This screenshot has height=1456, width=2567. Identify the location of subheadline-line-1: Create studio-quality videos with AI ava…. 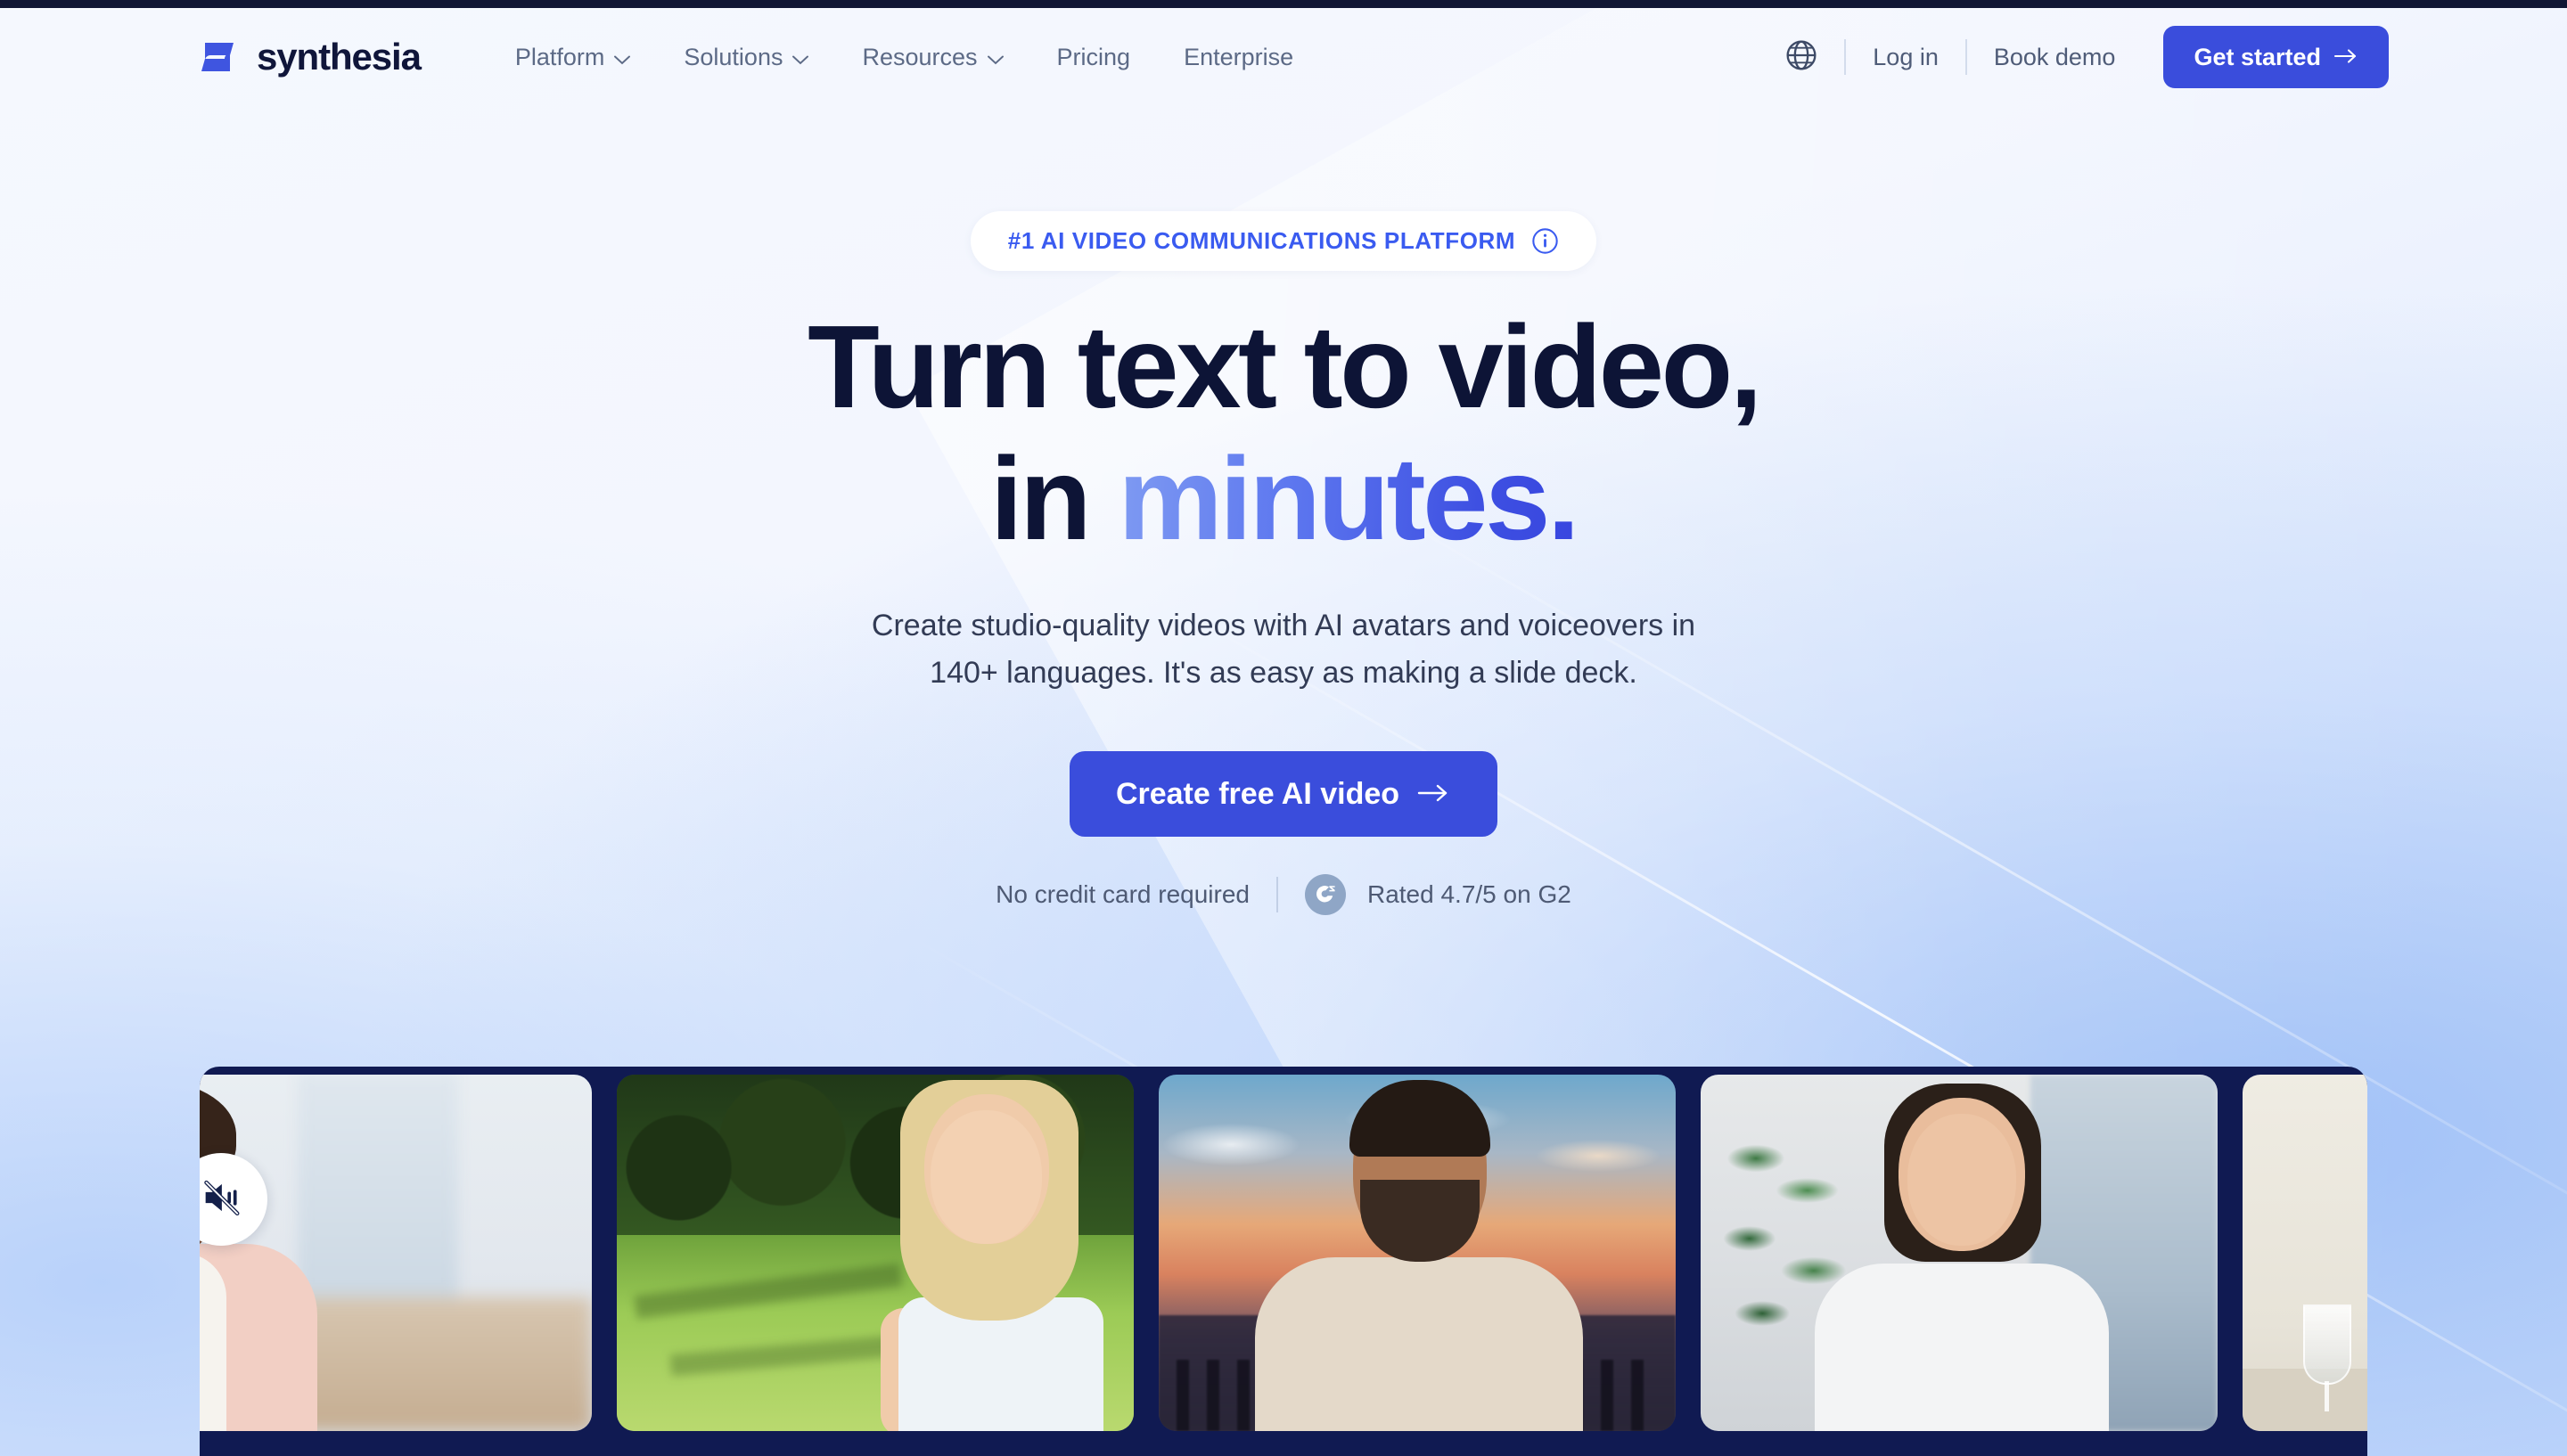
(1283, 625).